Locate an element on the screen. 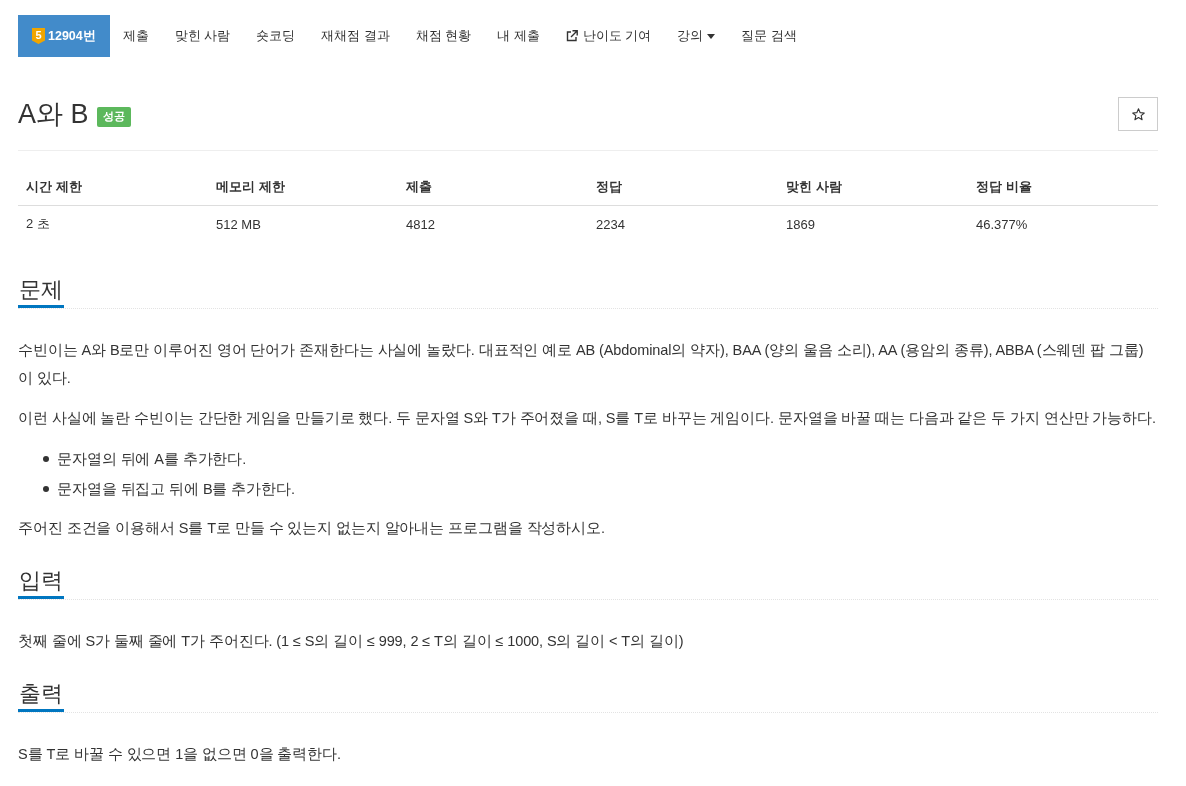 The height and width of the screenshot is (786, 1186). nav-tab: 채점 현황 is located at coordinates (443, 36).